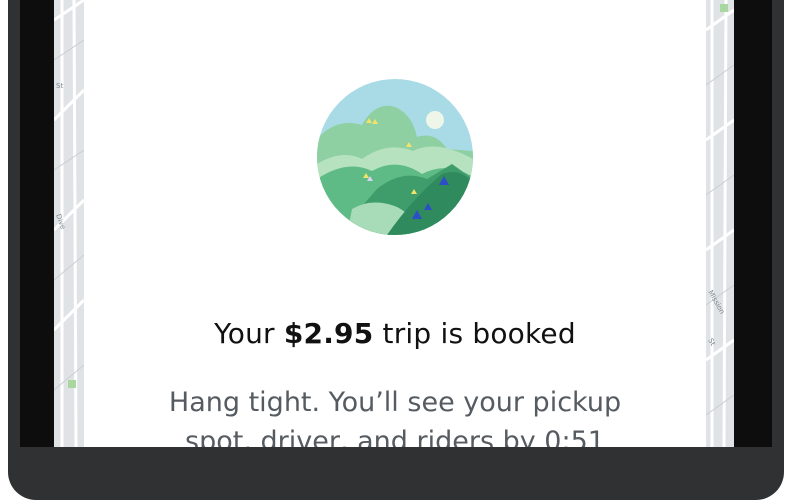  What do you see at coordinates (328, 333) in the screenshot?
I see `trip-price: $2.95` at bounding box center [328, 333].